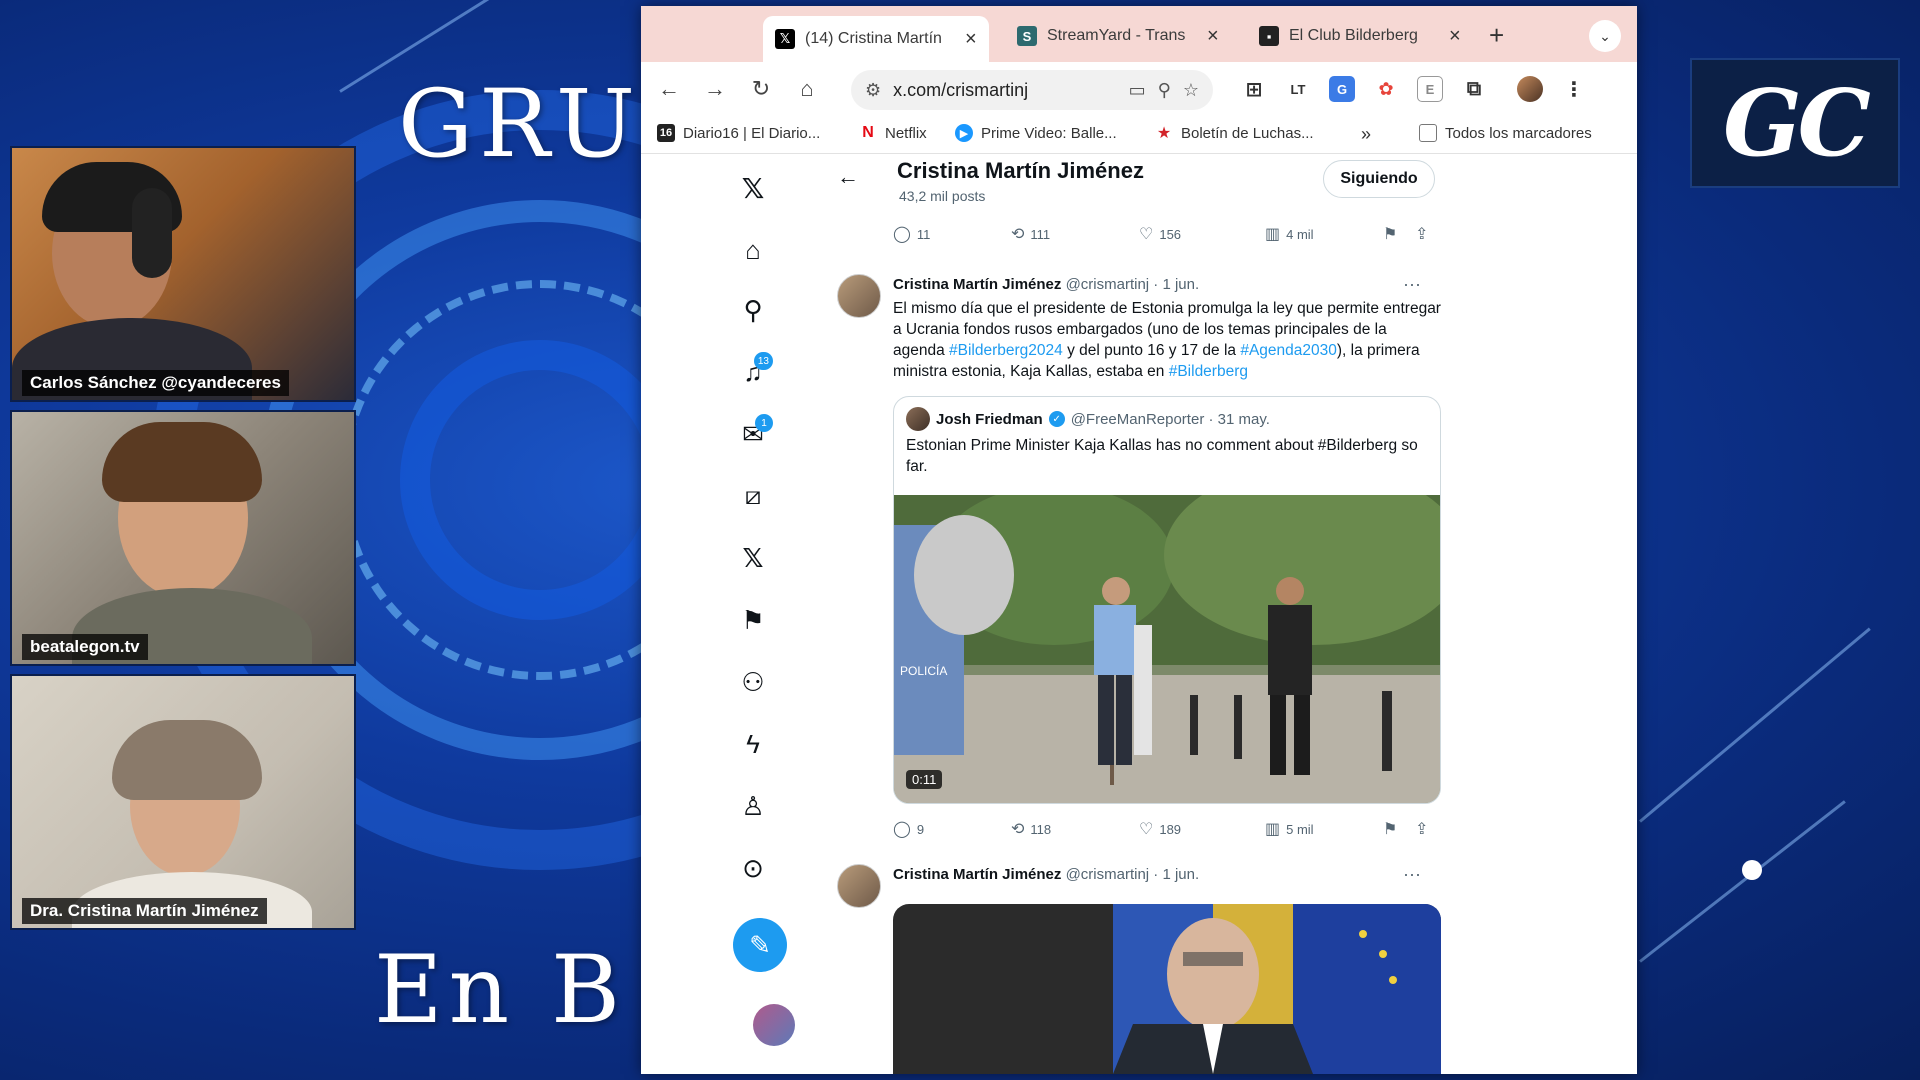  Describe the element at coordinates (1496, 35) in the screenshot. I see `new-tab-button: +` at that location.